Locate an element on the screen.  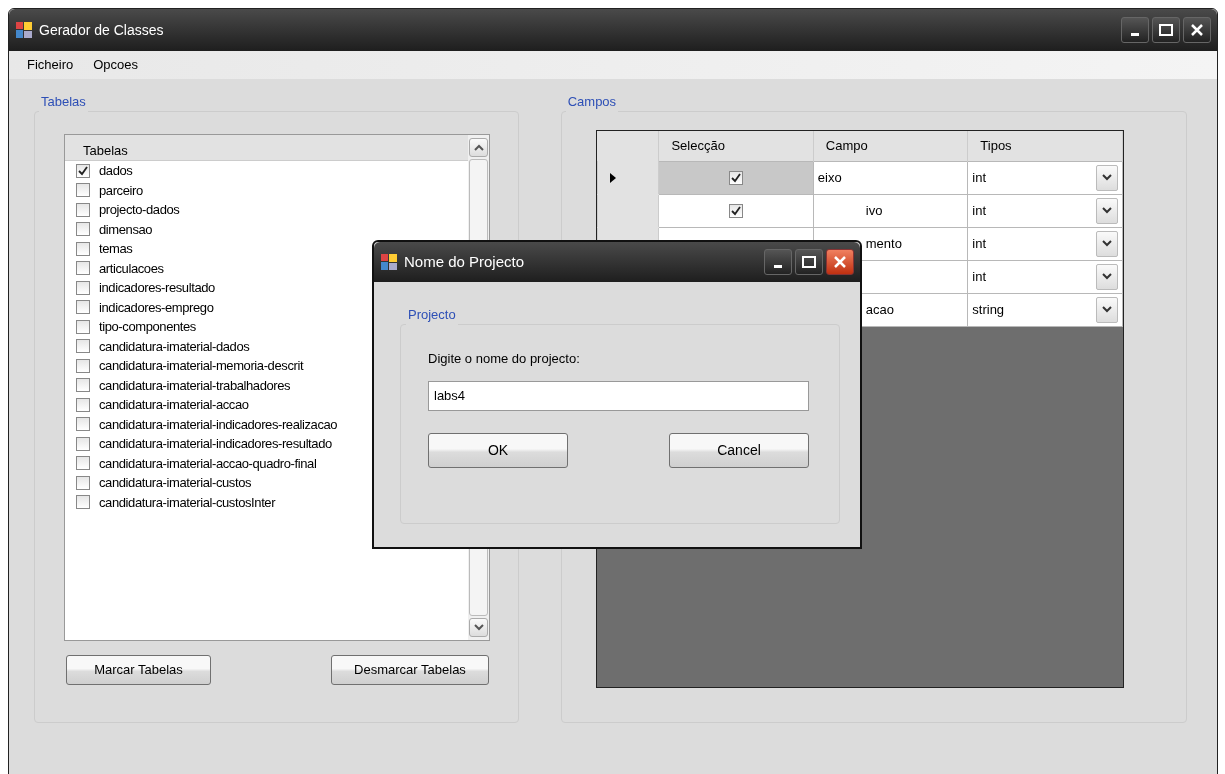
item-label: parceiro is located at coordinates (121, 190).